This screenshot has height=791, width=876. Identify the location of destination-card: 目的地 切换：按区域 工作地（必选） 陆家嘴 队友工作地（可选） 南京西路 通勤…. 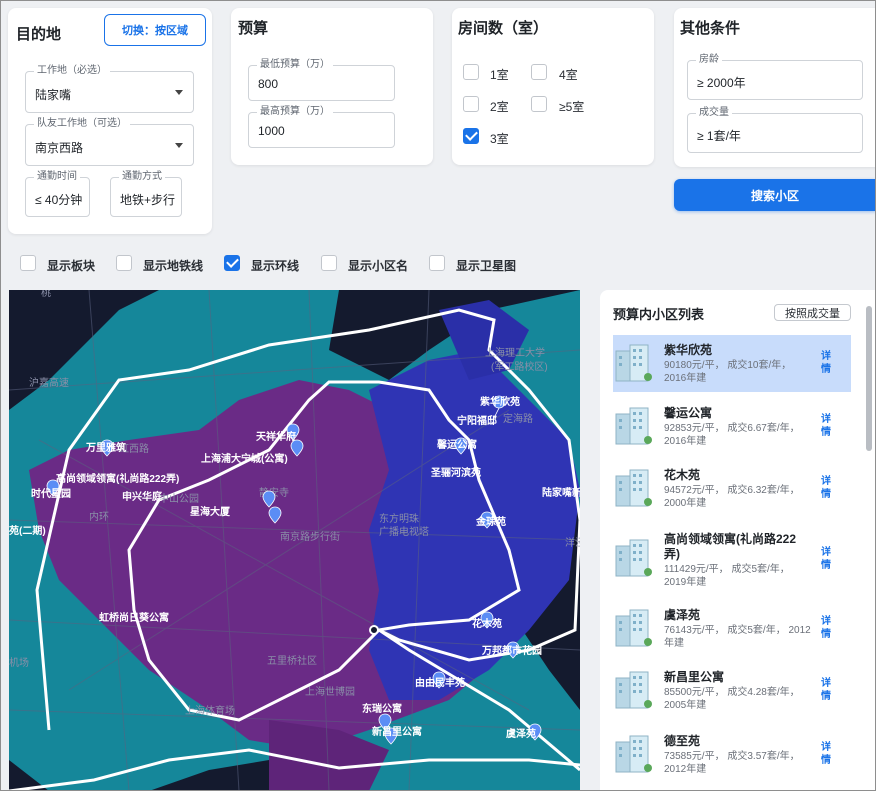
(110, 121).